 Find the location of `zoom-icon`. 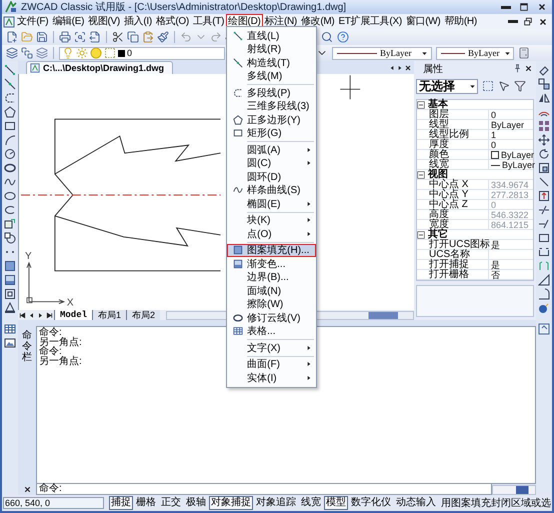

zoom-icon is located at coordinates (327, 37).